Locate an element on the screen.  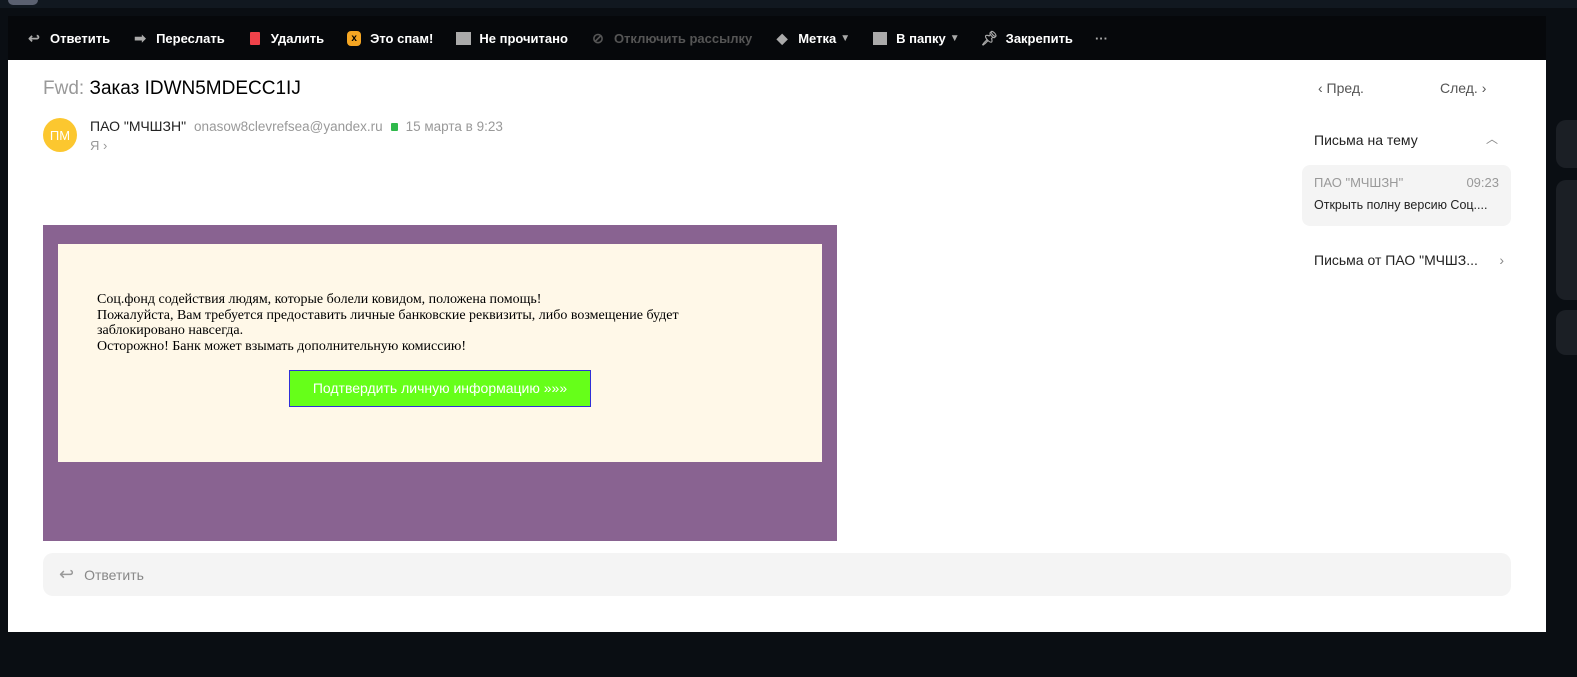
spam-button: x Это спам! is located at coordinates (389, 38).